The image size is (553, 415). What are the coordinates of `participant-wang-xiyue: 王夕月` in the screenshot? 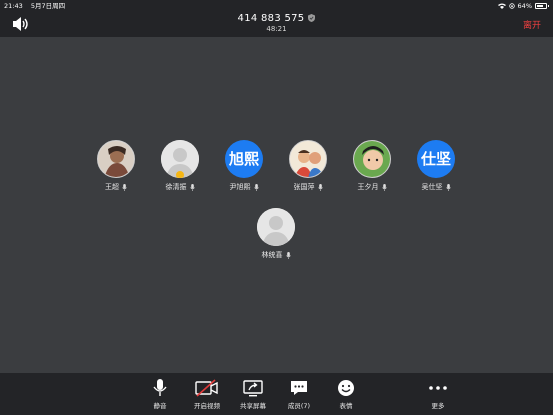 It's located at (372, 166).